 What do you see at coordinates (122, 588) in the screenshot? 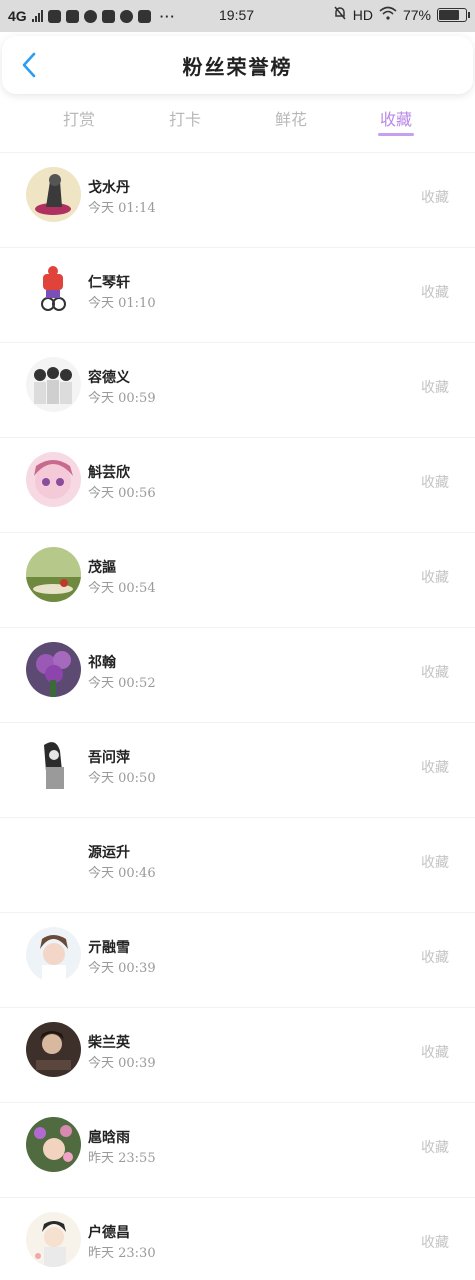
I see `fan-time: 今天 00:54` at bounding box center [122, 588].